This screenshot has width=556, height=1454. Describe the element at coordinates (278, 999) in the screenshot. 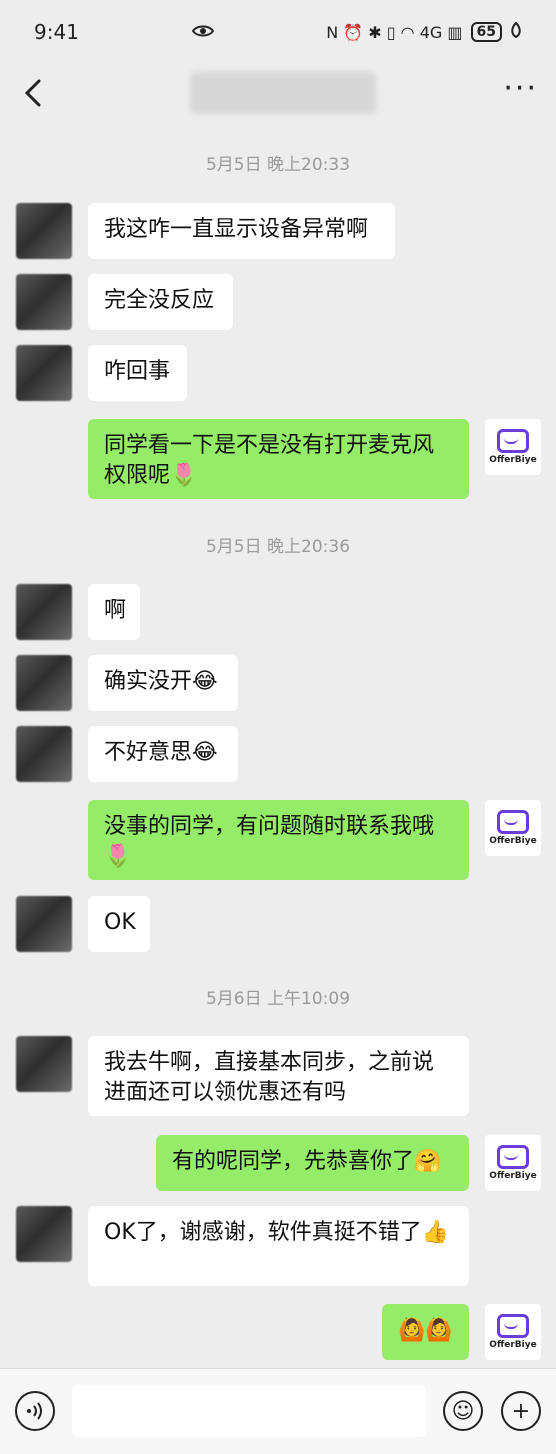

I see `timestamp: 5月6日 上午10:09` at that location.